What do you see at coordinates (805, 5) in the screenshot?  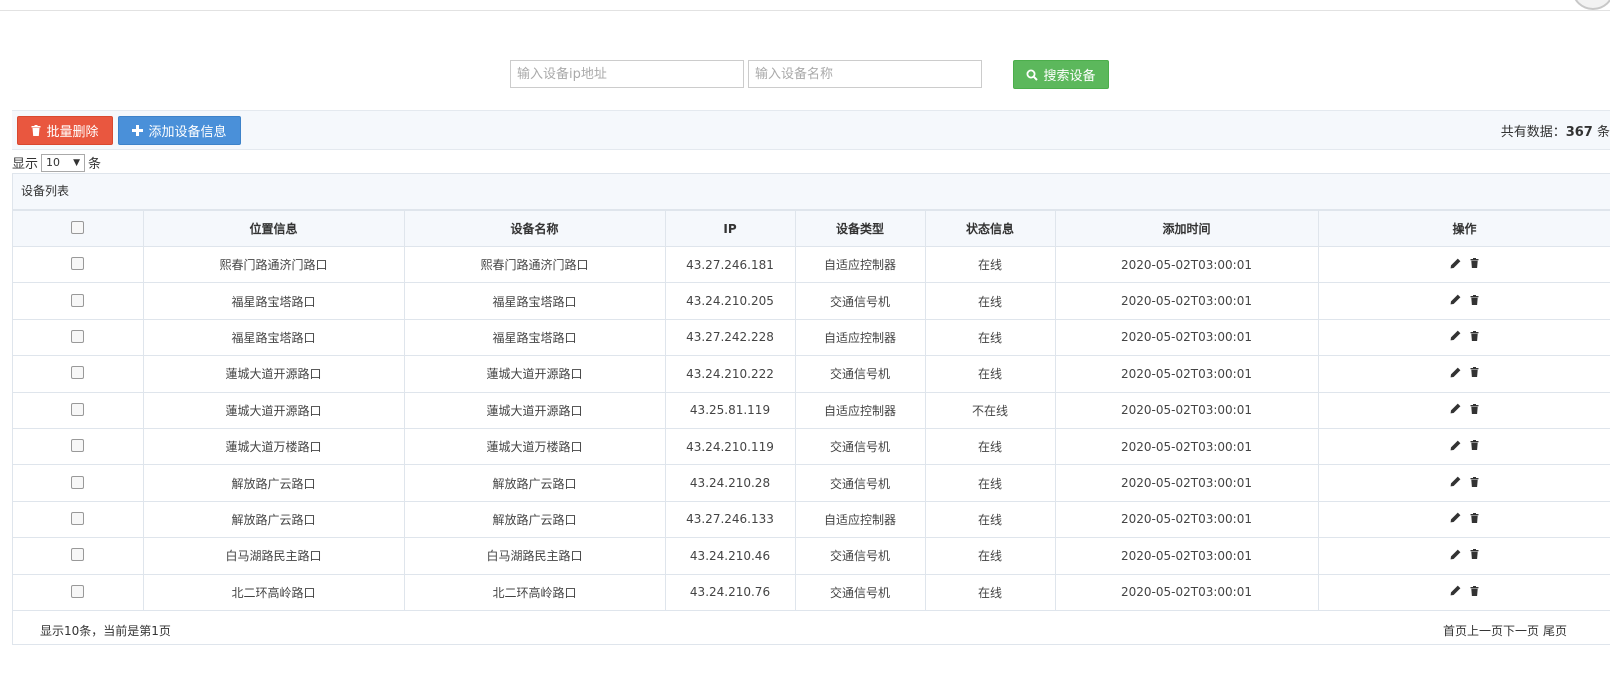 I see `top-bar` at bounding box center [805, 5].